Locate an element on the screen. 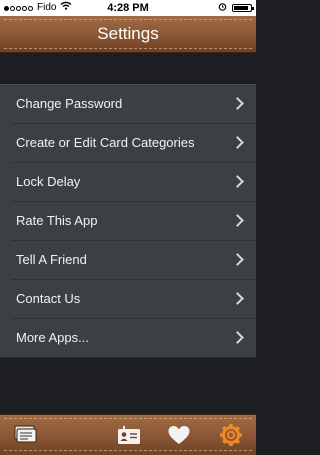 Image resolution: width=320 pixels, height=455 pixels. tab-bar is located at coordinates (128, 434).